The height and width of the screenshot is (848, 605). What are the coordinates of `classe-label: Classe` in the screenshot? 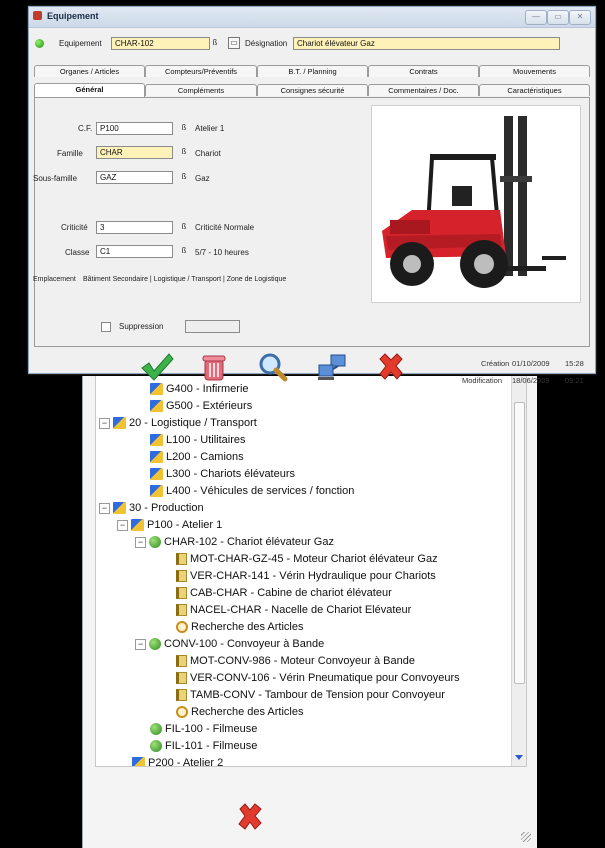 It's located at (77, 252).